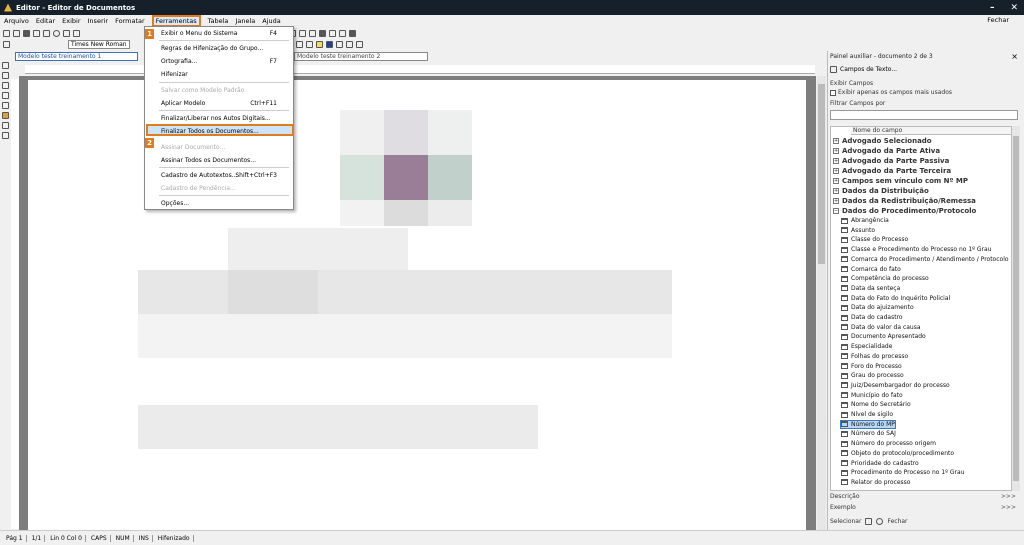  I want to click on example-section: Exemplo >>>, so click(925, 507).